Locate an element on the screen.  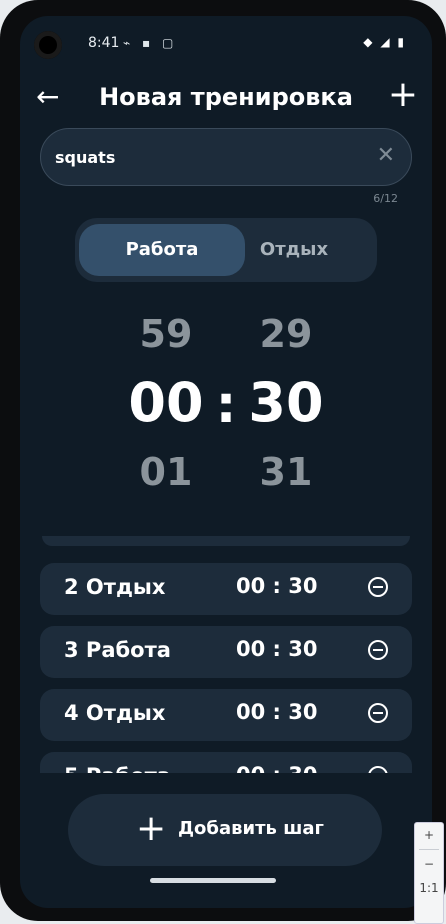
workout-name-field: ✕ is located at coordinates (226, 157).